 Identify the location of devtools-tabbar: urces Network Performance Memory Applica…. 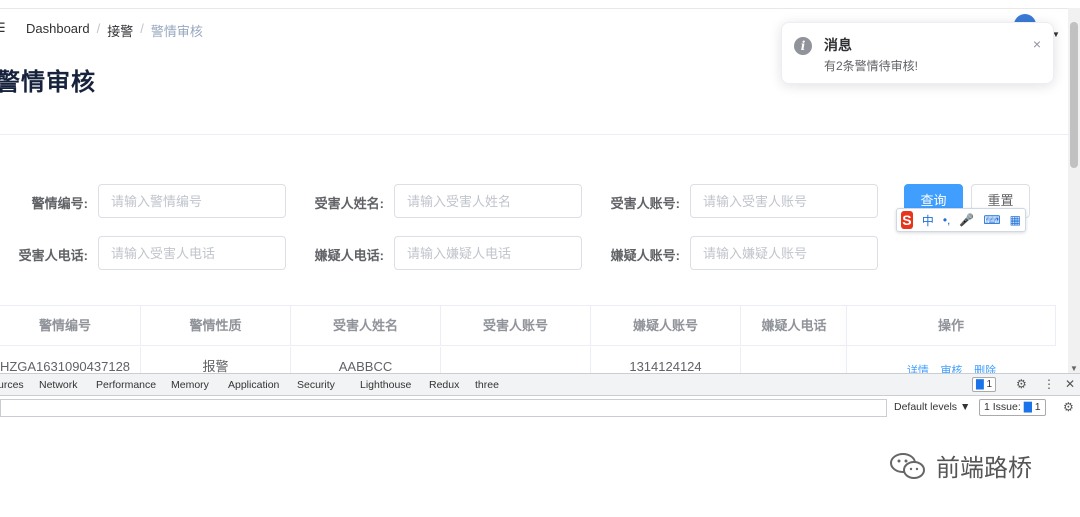
(540, 385).